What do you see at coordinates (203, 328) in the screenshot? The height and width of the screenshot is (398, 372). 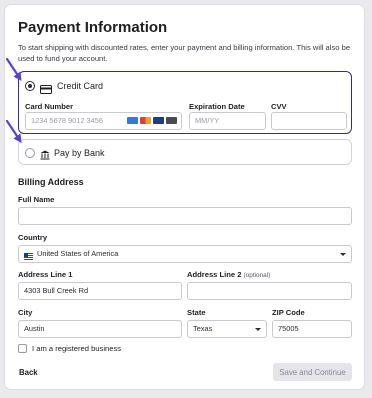 I see `state-value: Texas` at bounding box center [203, 328].